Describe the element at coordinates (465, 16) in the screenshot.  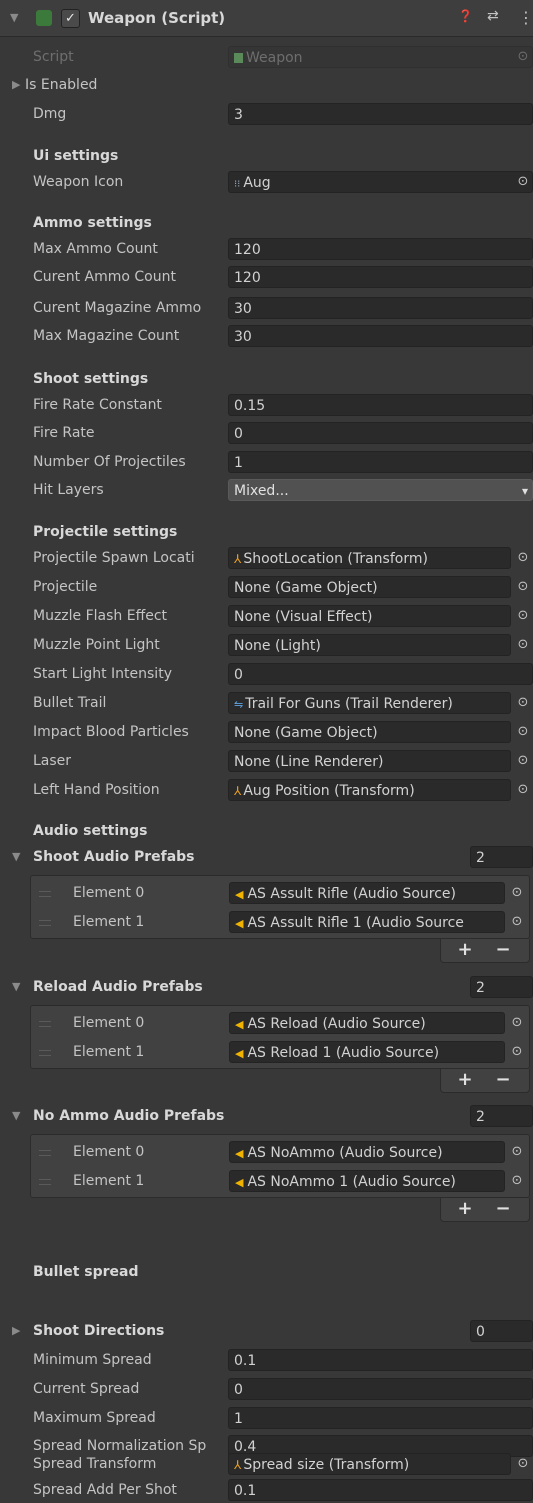
I see `help-icon: ❓` at that location.